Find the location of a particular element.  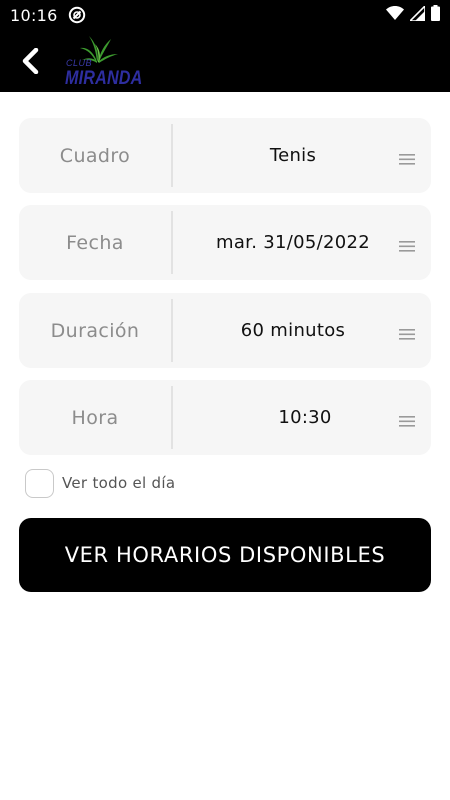

all-day-checkbox is located at coordinates (39, 483).